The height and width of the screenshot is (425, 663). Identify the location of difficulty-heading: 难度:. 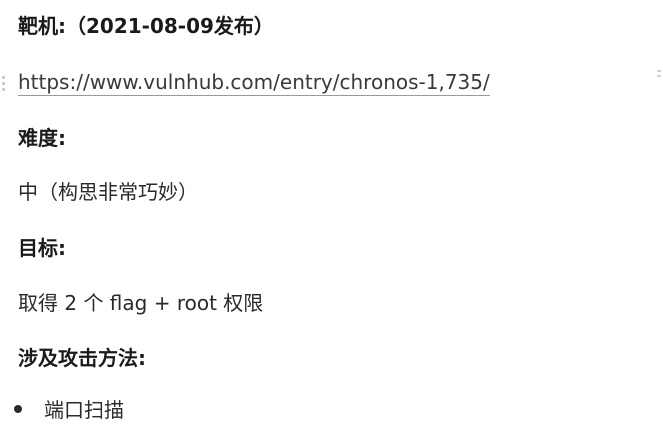
(42, 138).